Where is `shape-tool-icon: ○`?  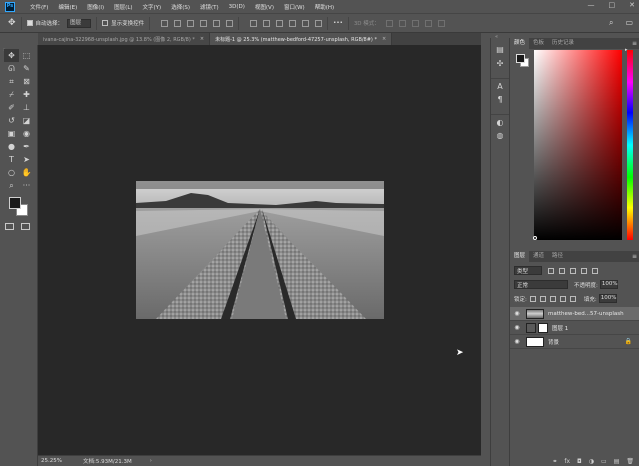 shape-tool-icon: ○ is located at coordinates (11, 172).